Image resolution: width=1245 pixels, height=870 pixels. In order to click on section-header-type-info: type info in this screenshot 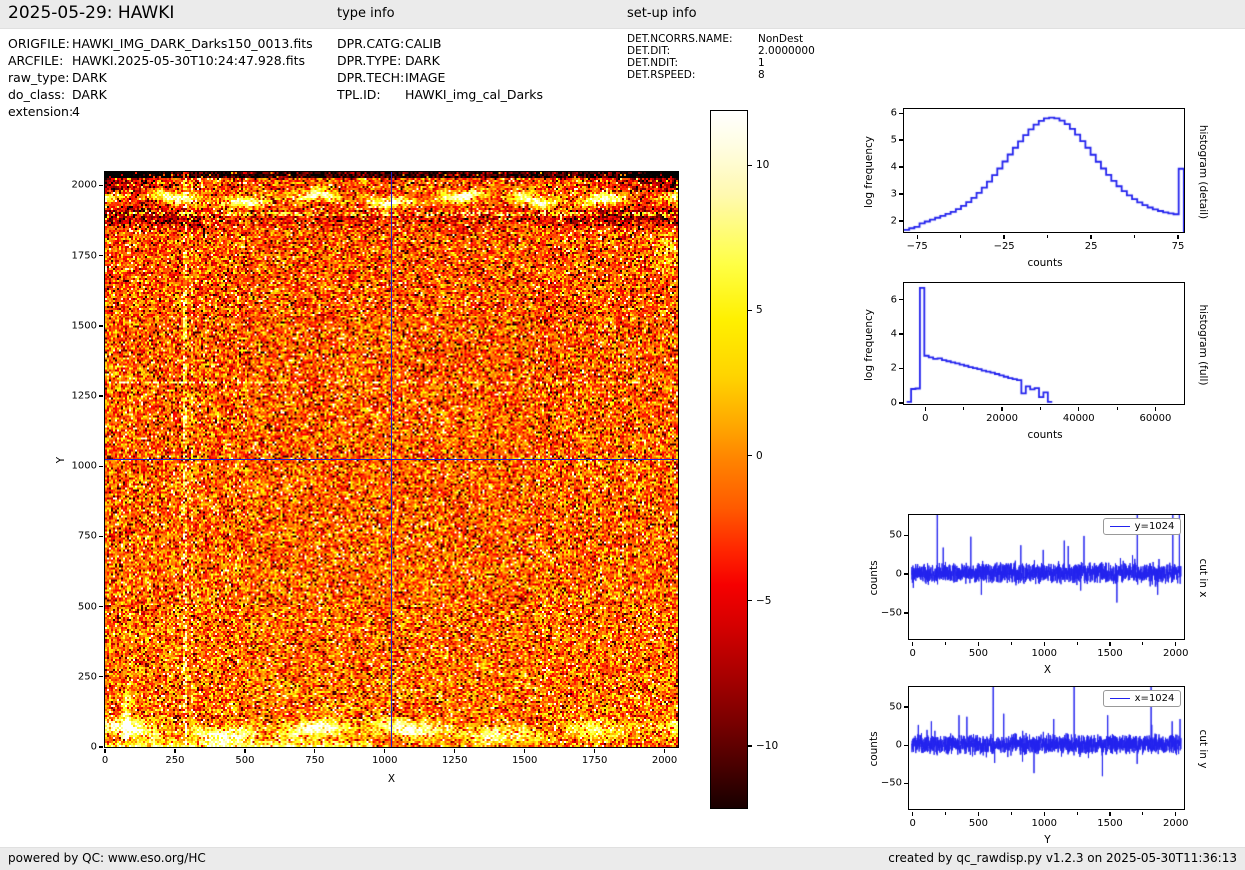, I will do `click(366, 13)`.